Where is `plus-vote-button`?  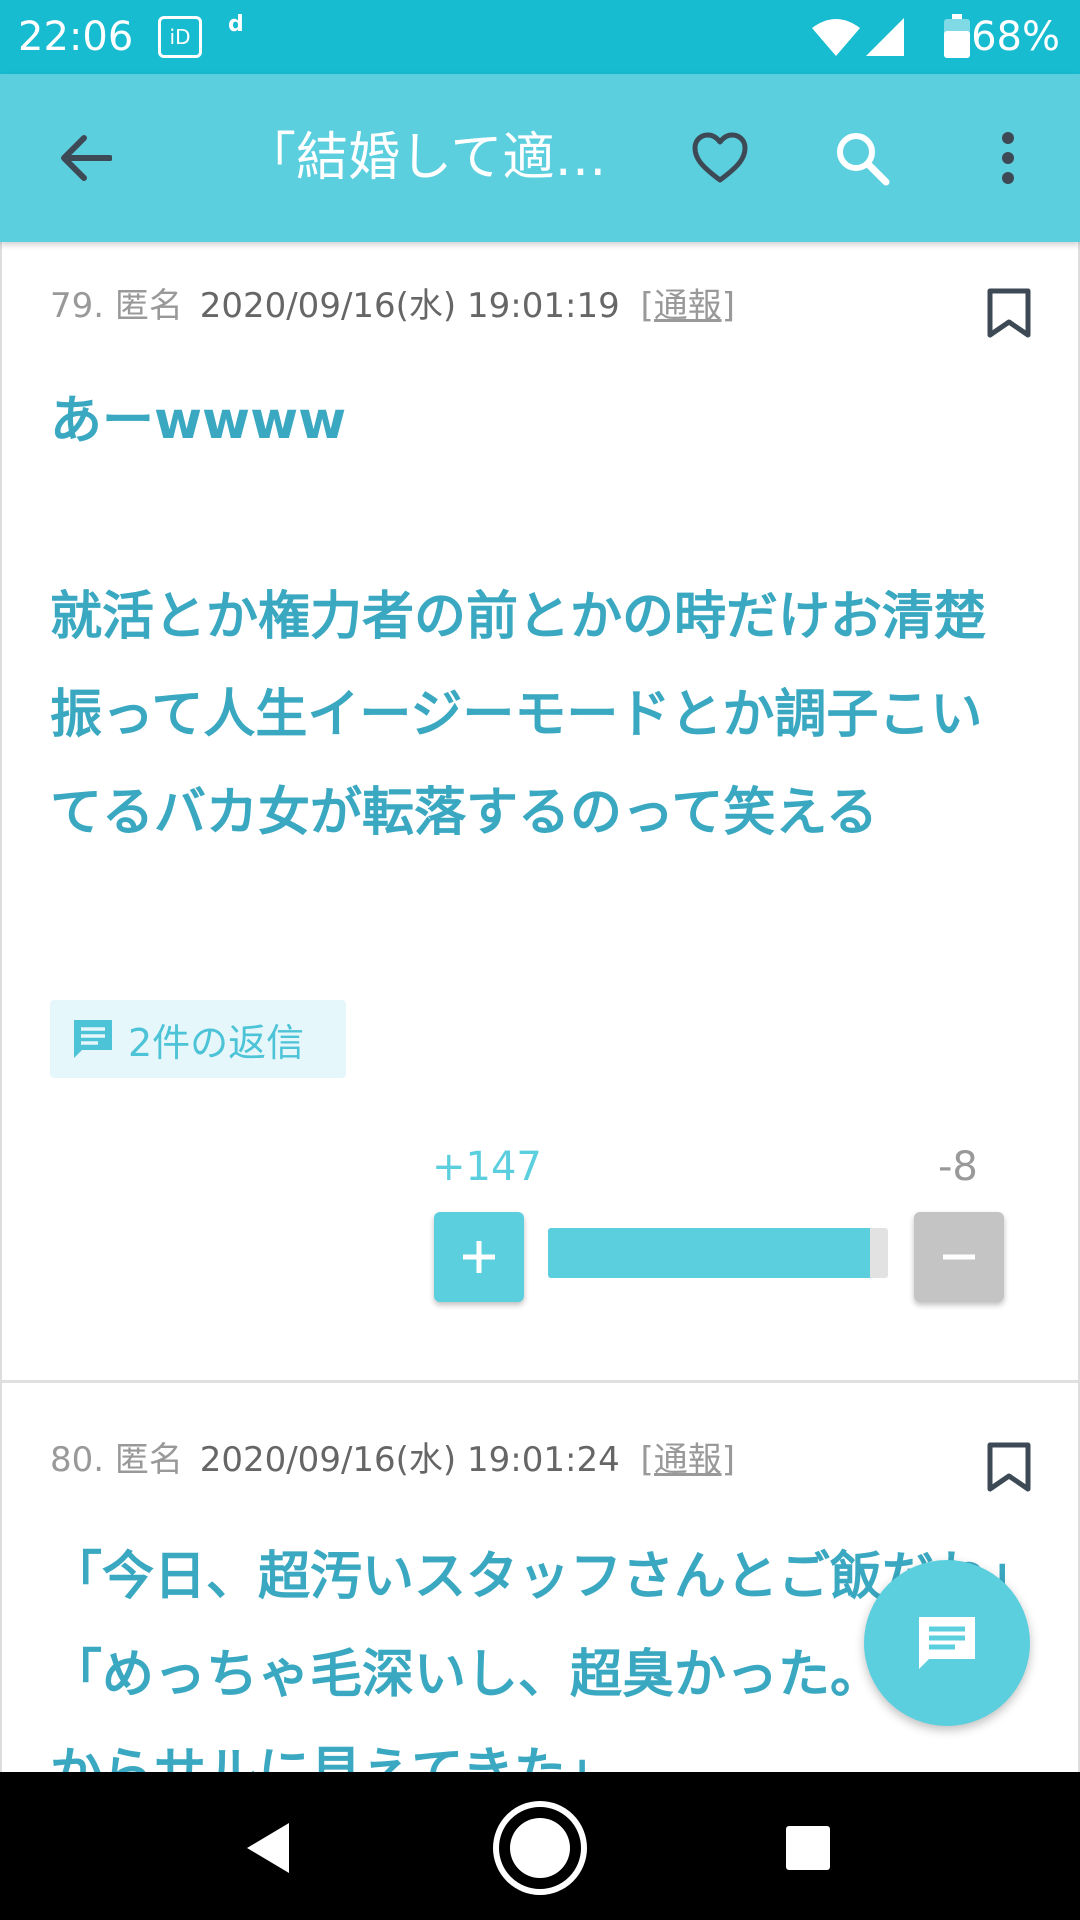
plus-vote-button is located at coordinates (479, 1257).